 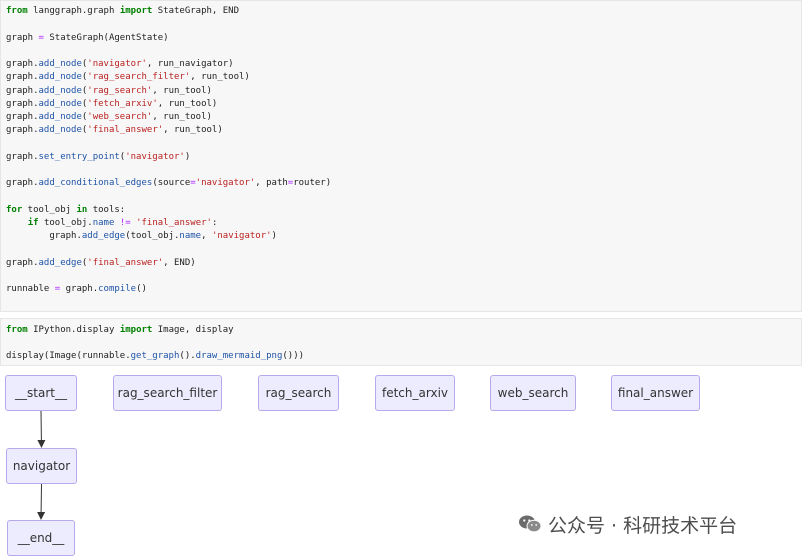 What do you see at coordinates (530, 524) in the screenshot?
I see `wechat-icon` at bounding box center [530, 524].